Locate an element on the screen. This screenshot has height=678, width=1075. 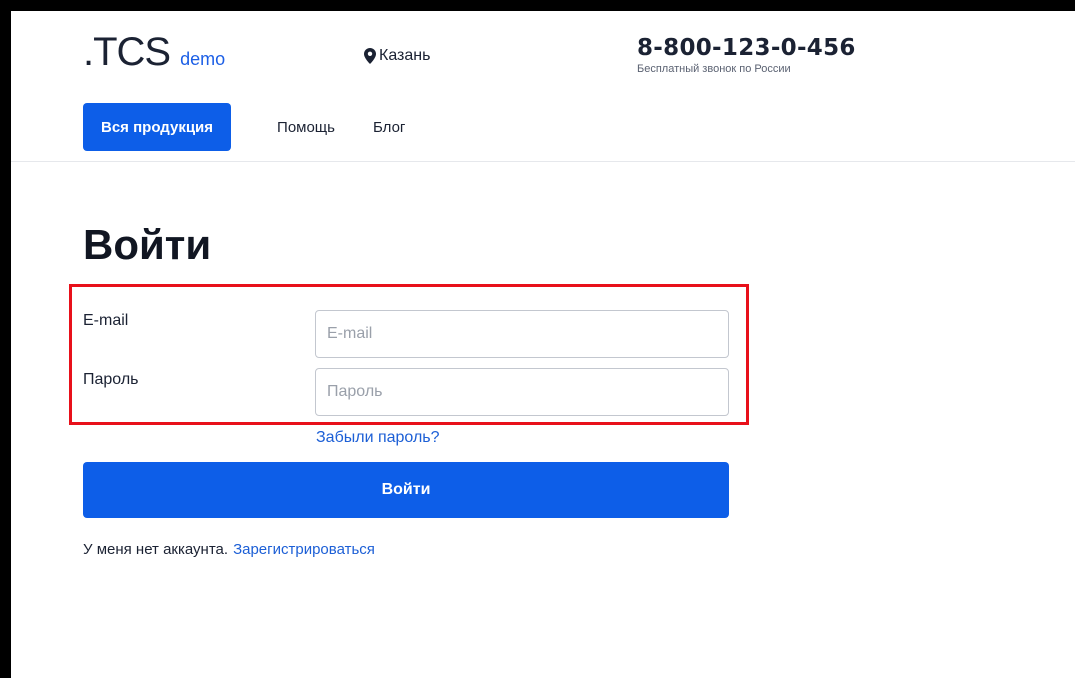
phone-caption: Бесплатный звонок по России is located at coordinates (714, 69).